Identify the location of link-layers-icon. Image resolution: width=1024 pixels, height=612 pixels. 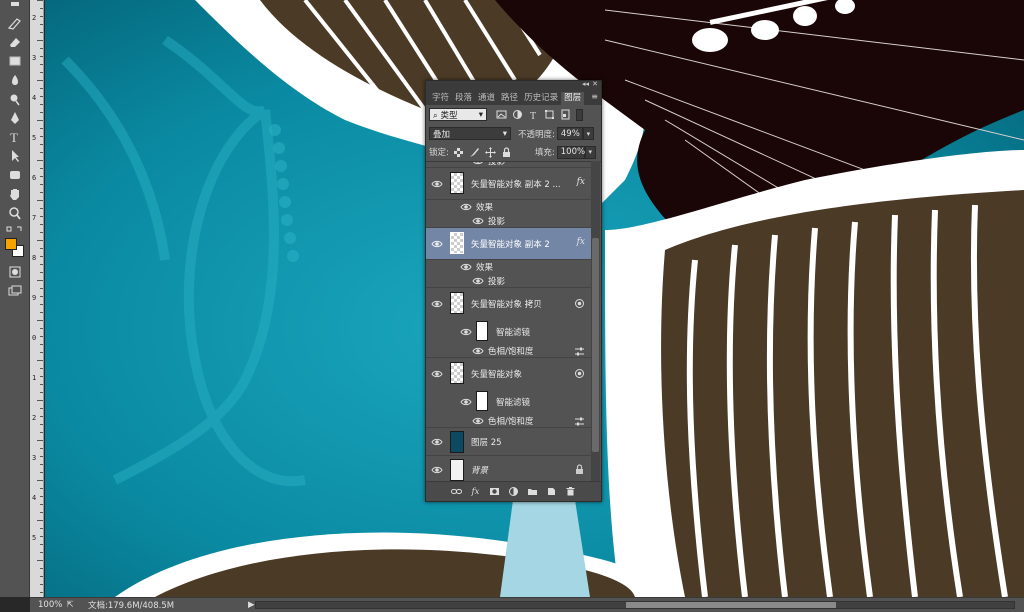
(457, 492).